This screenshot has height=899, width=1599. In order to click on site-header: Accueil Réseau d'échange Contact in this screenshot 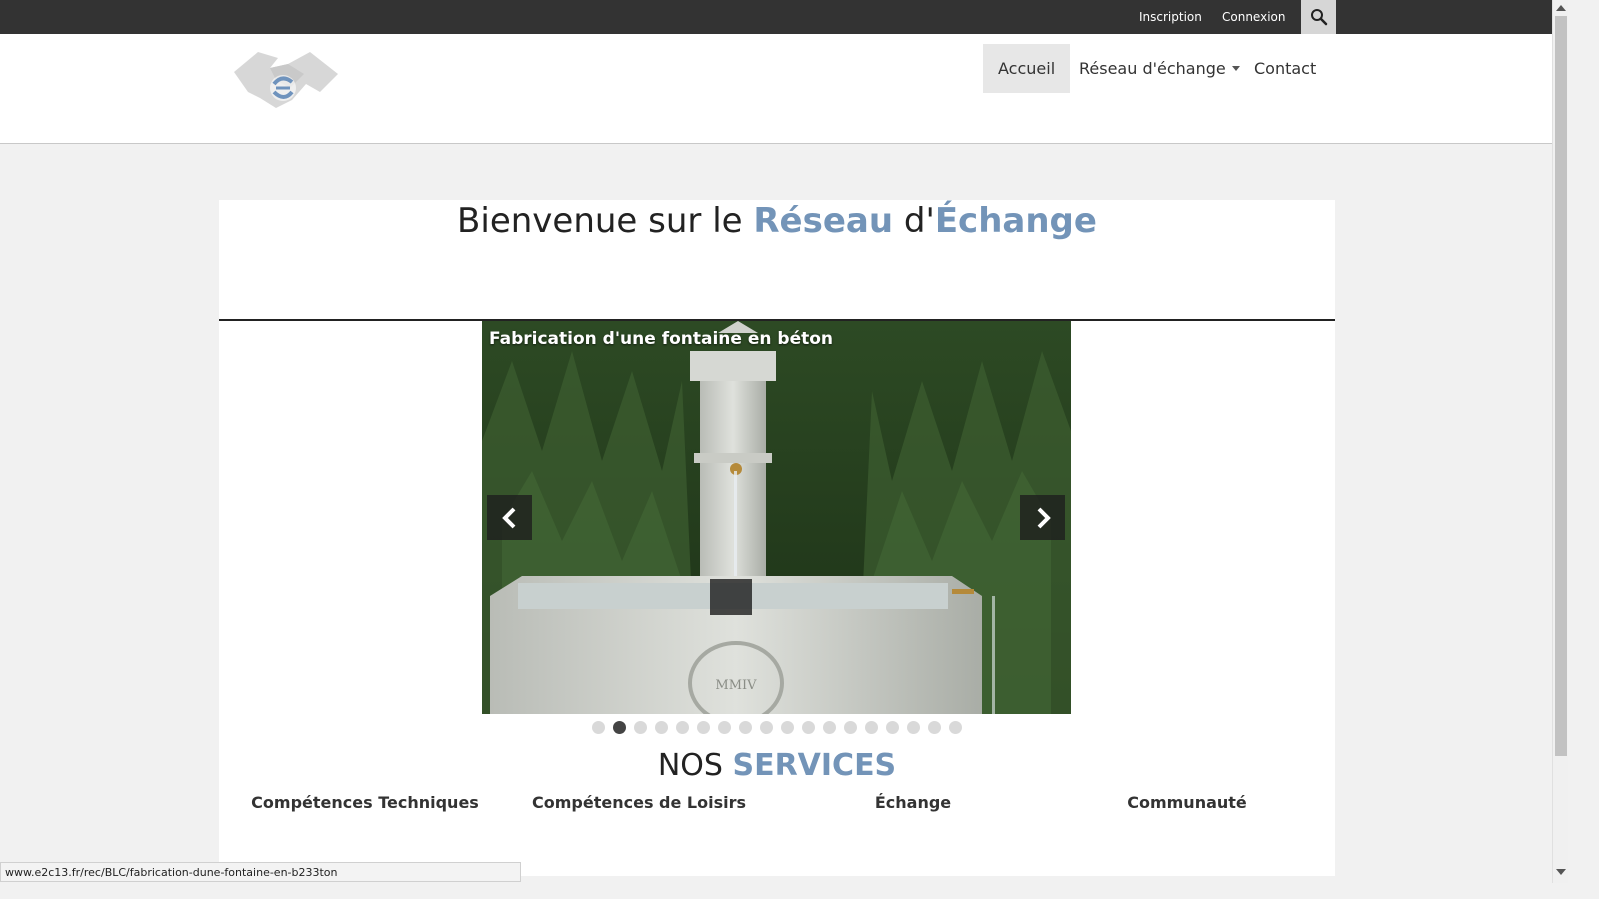, I will do `click(776, 89)`.